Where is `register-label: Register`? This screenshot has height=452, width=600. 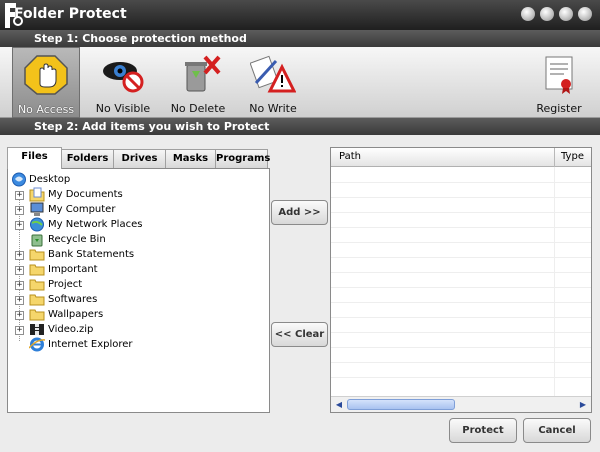
register-label: Register is located at coordinates (559, 108).